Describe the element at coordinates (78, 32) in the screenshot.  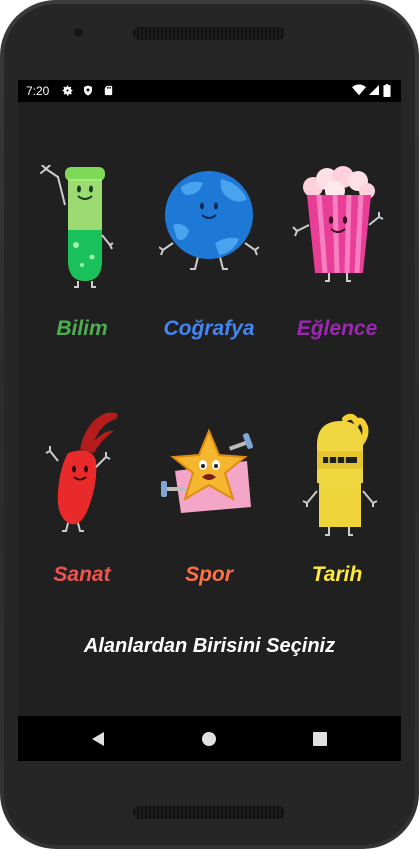
I see `front-camera` at that location.